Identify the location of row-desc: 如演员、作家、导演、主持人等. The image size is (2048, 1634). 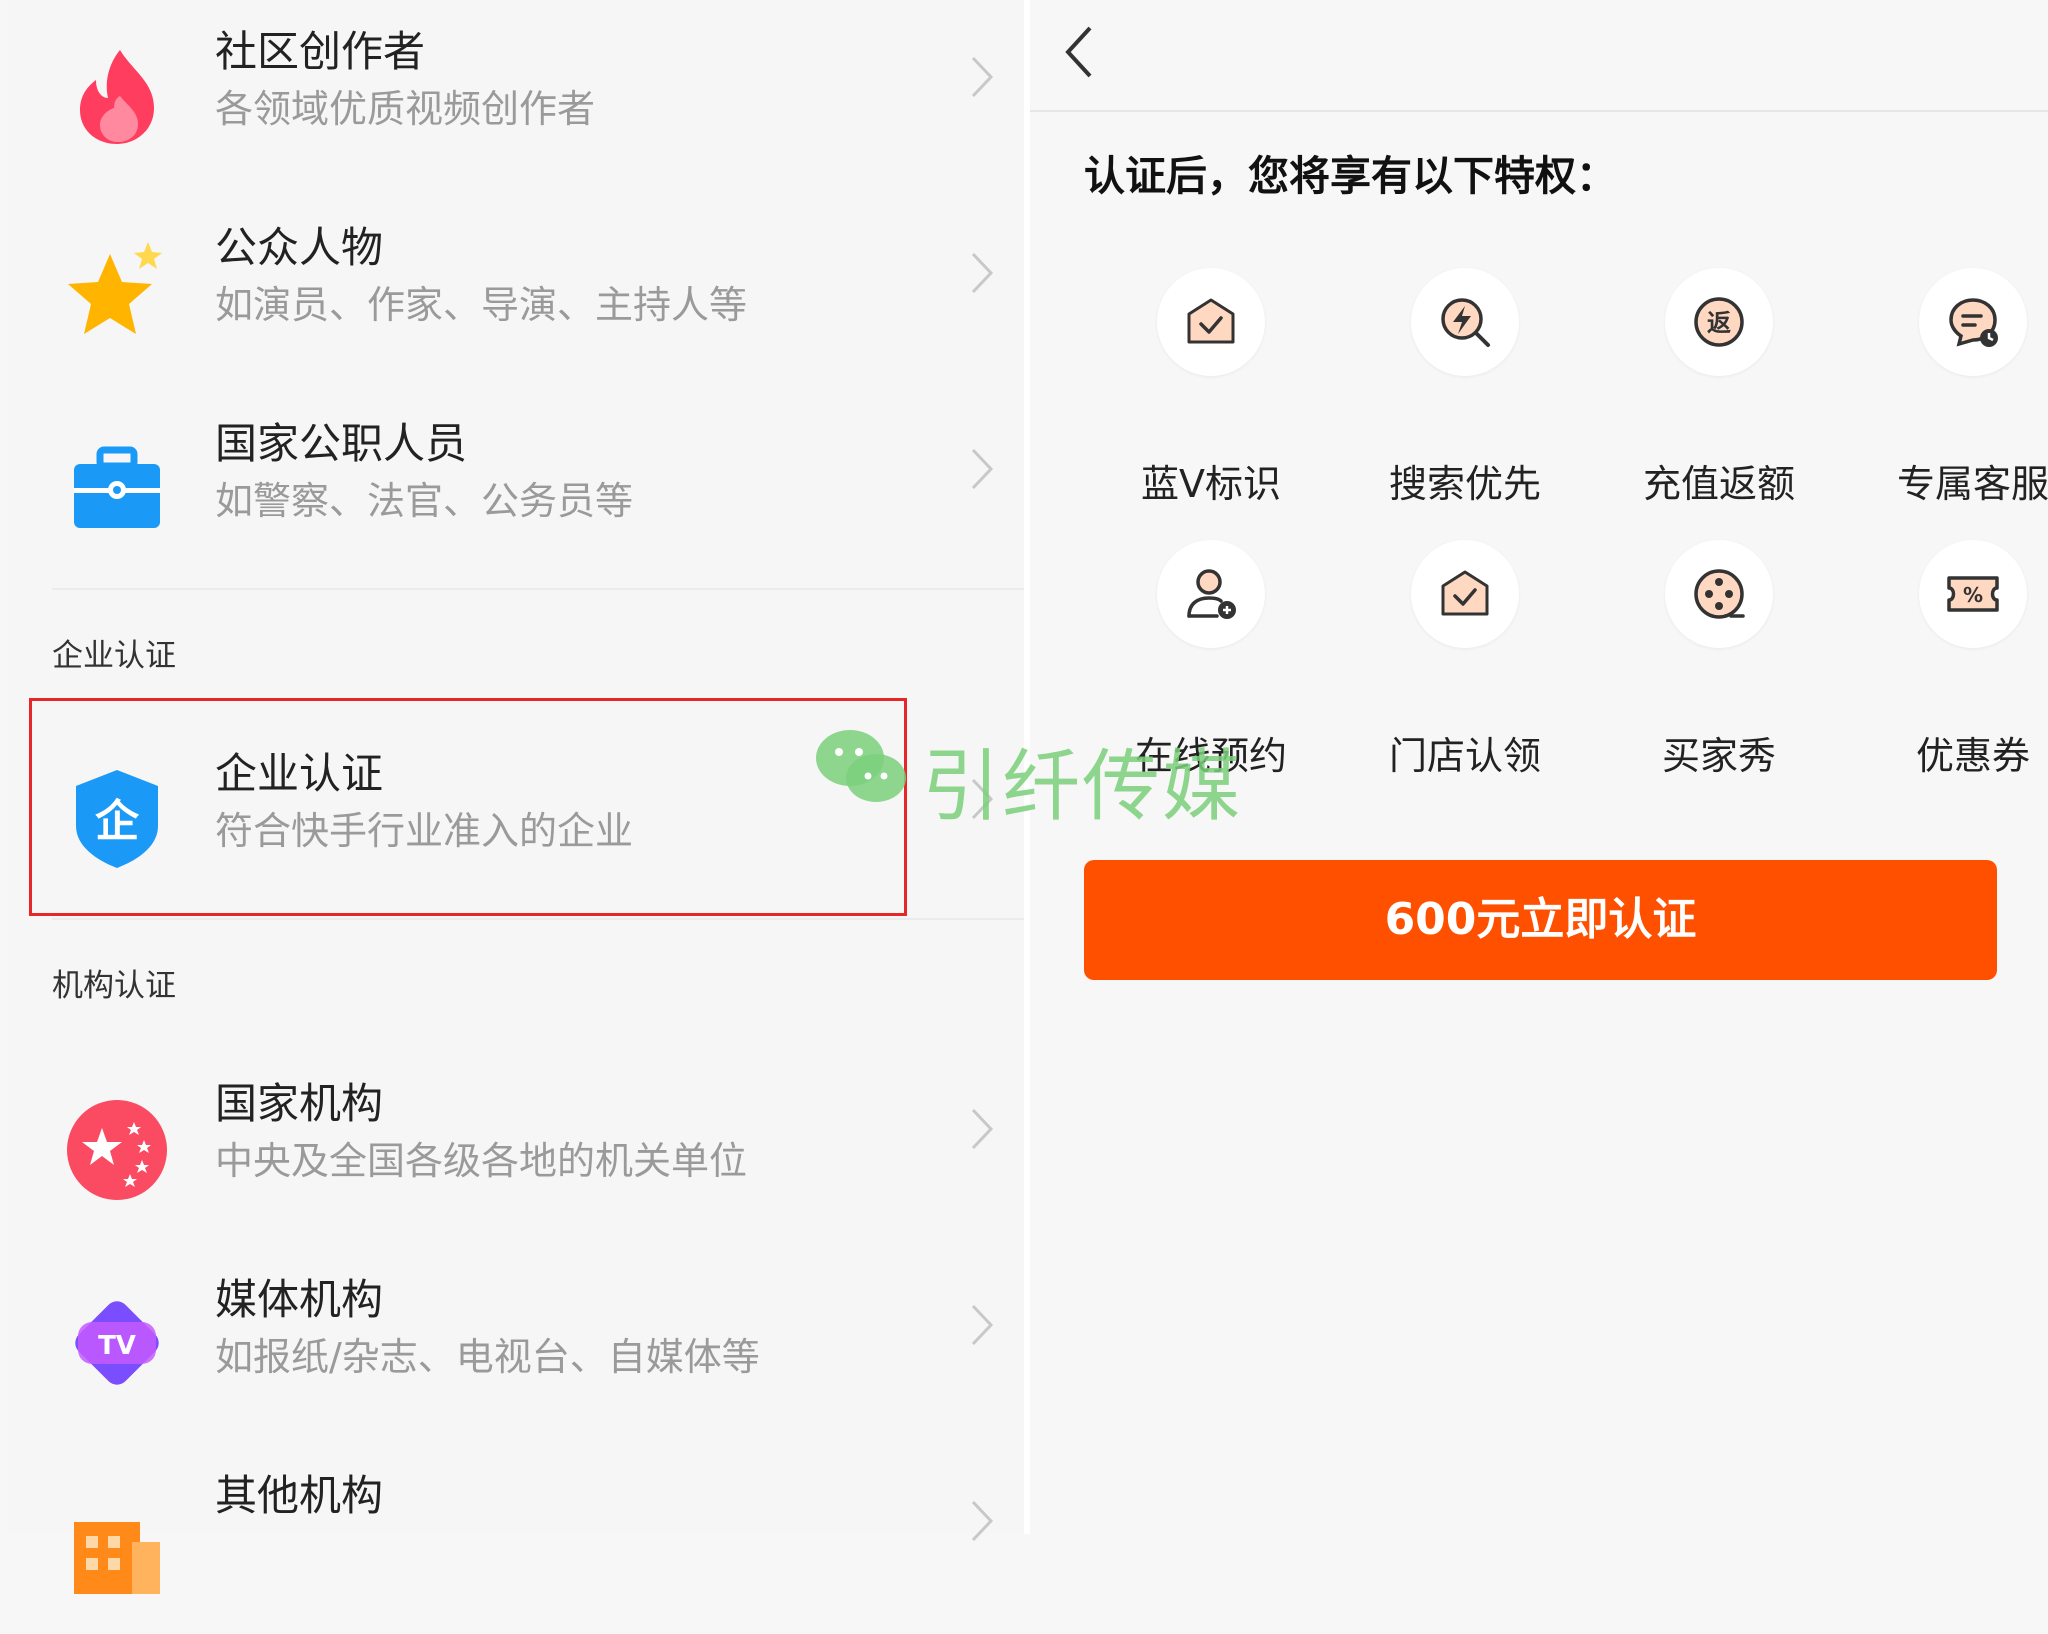
(481, 305).